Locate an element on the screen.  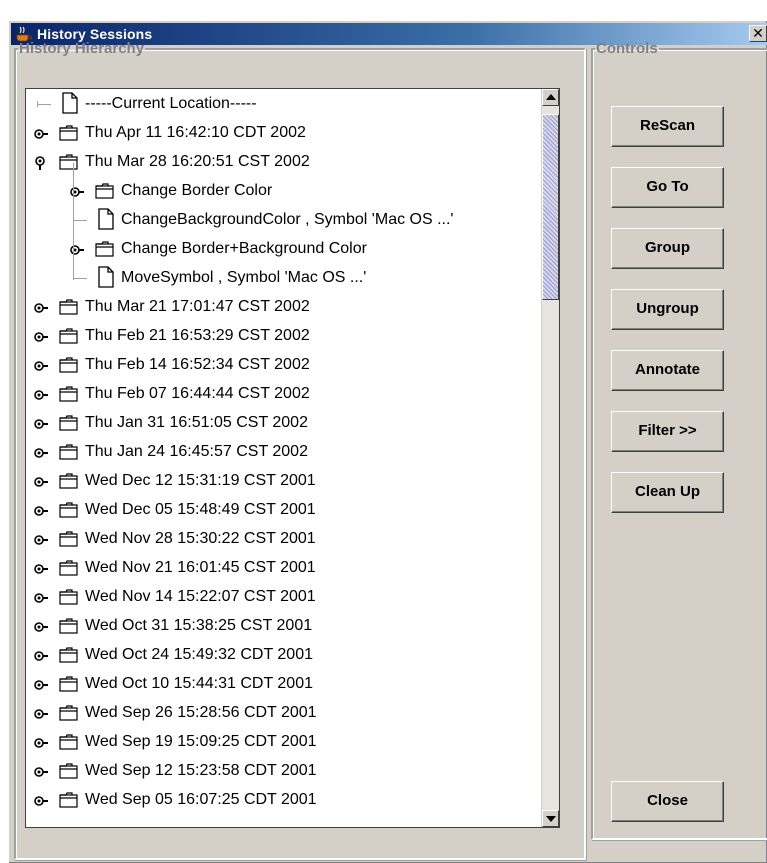
tree-item: Wed Dec 05 15:48:49 CST 2001 is located at coordinates (284, 510).